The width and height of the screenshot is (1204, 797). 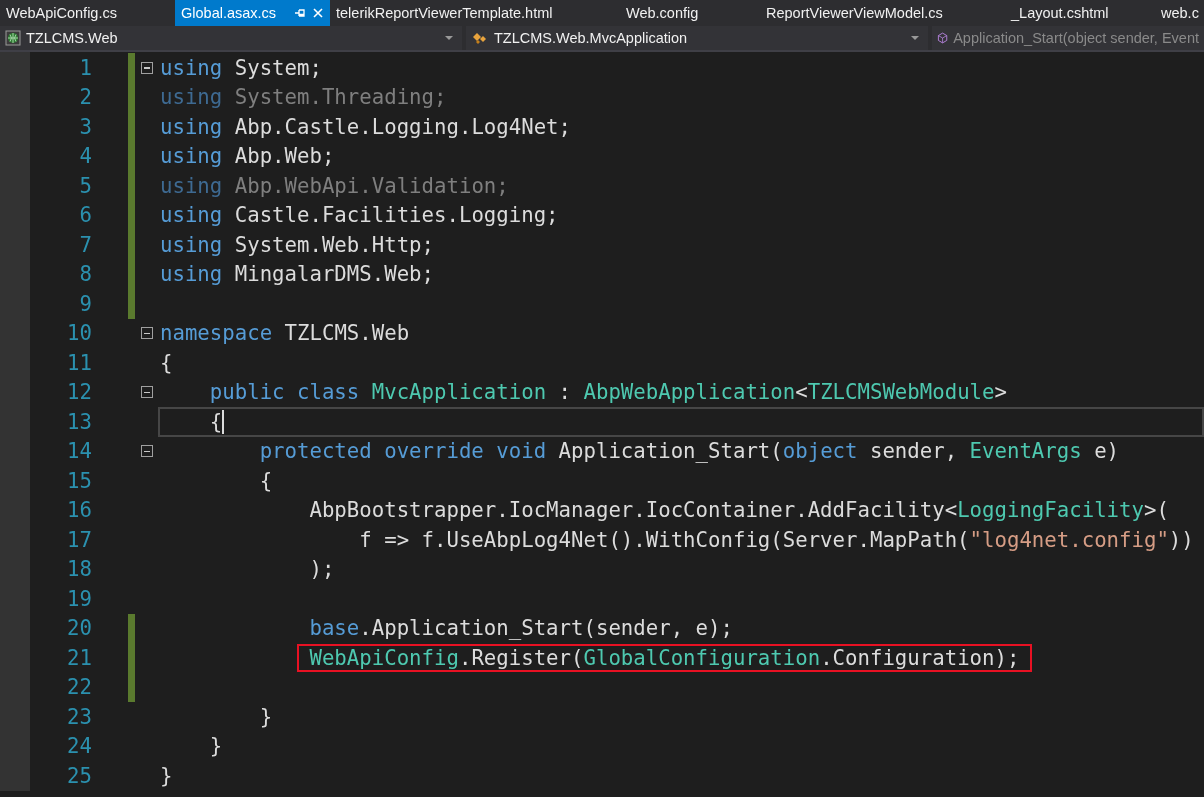 What do you see at coordinates (85, 97) in the screenshot?
I see `line-number: 2` at bounding box center [85, 97].